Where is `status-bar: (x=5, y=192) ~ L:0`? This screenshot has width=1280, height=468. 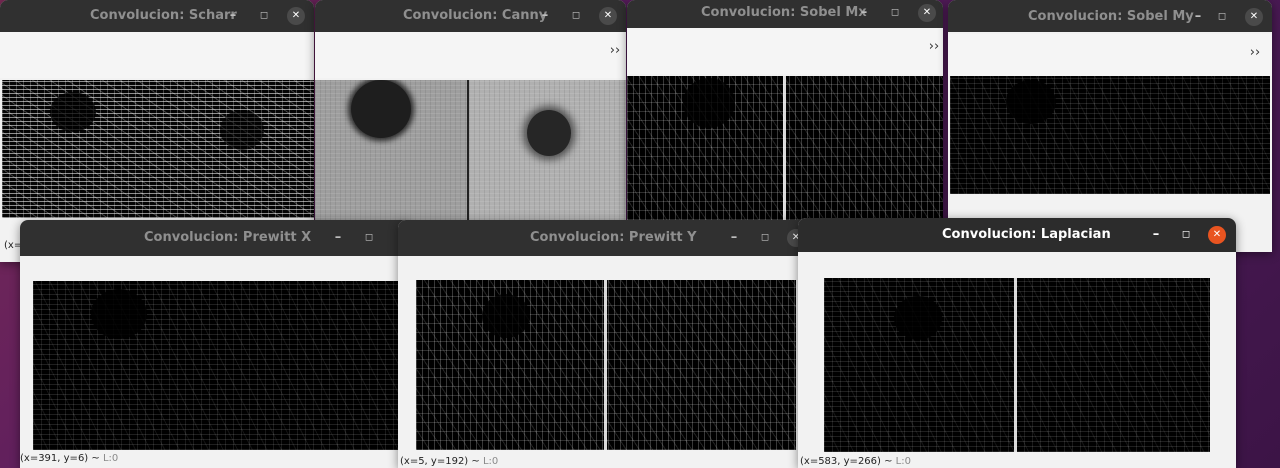
status-bar: (x=5, y=192) ~ L:0 is located at coordinates (449, 461).